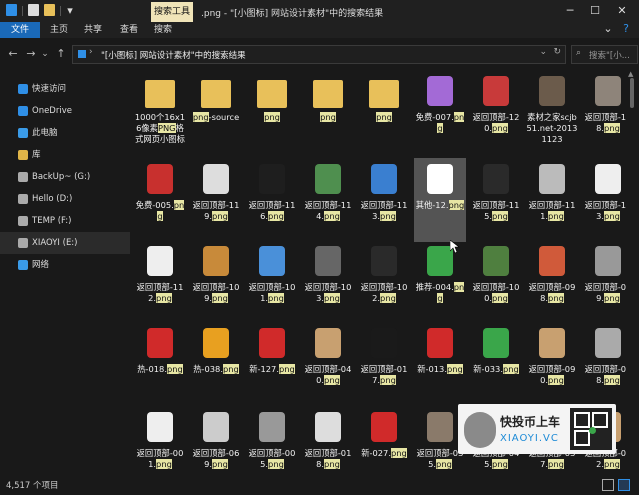 This screenshot has height=495, width=639. What do you see at coordinates (216, 439) in the screenshot?
I see `file-item: 返回顶部-069.png` at bounding box center [216, 439].